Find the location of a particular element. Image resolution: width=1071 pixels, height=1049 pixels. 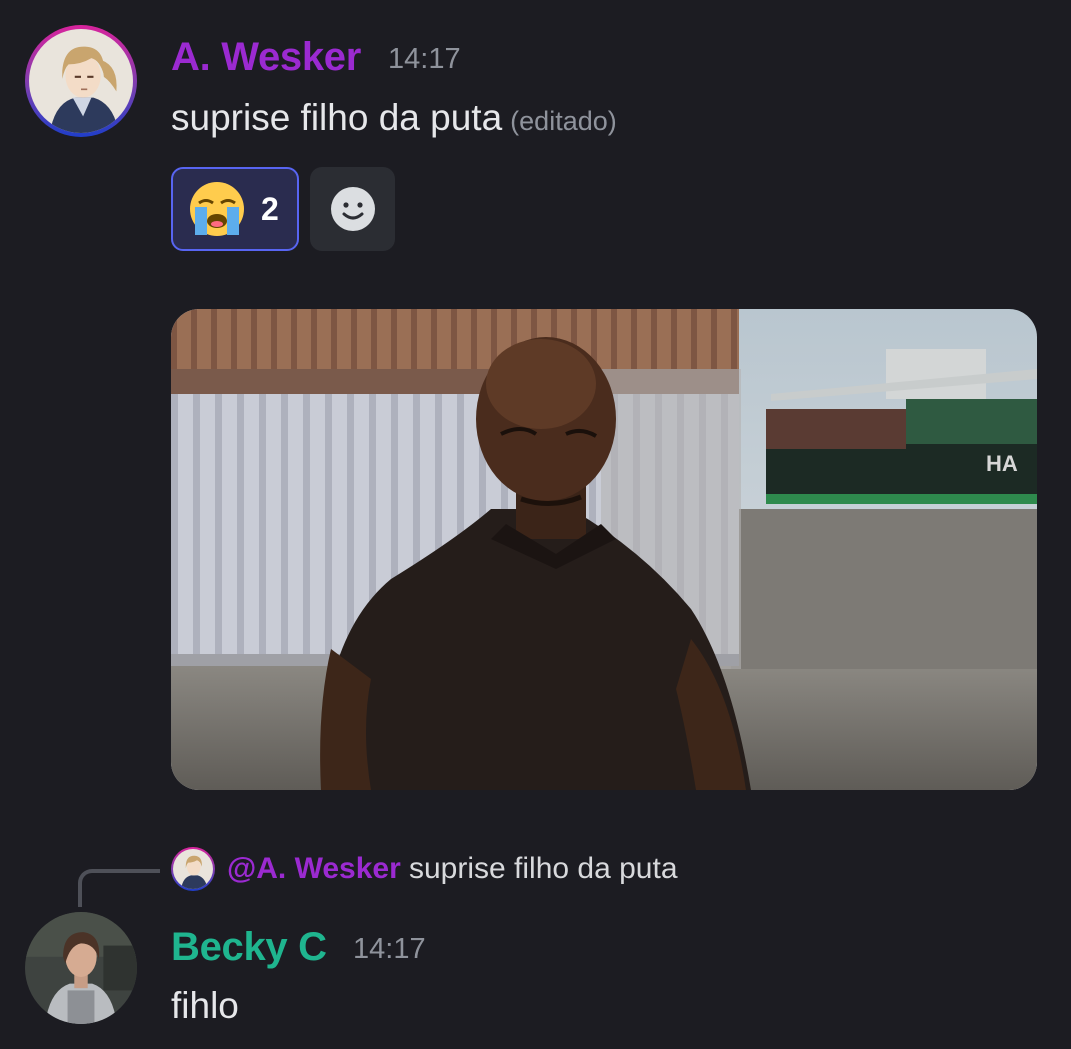

reaction-count: 2 is located at coordinates (270, 208).